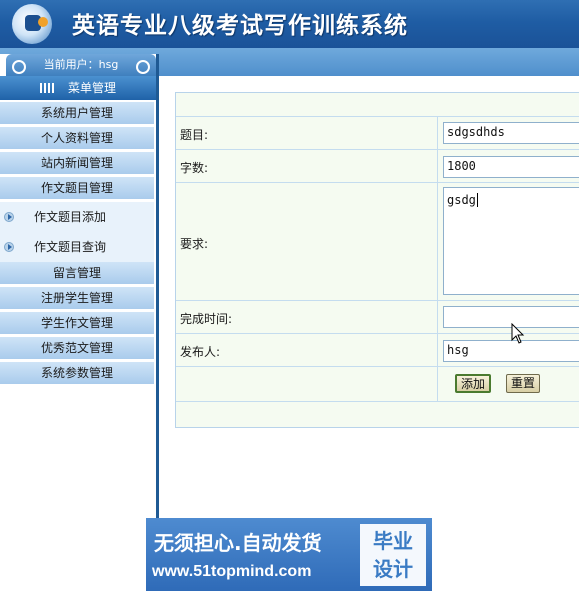 This screenshot has width=579, height=591. I want to click on words-input: 1800, so click(511, 167).